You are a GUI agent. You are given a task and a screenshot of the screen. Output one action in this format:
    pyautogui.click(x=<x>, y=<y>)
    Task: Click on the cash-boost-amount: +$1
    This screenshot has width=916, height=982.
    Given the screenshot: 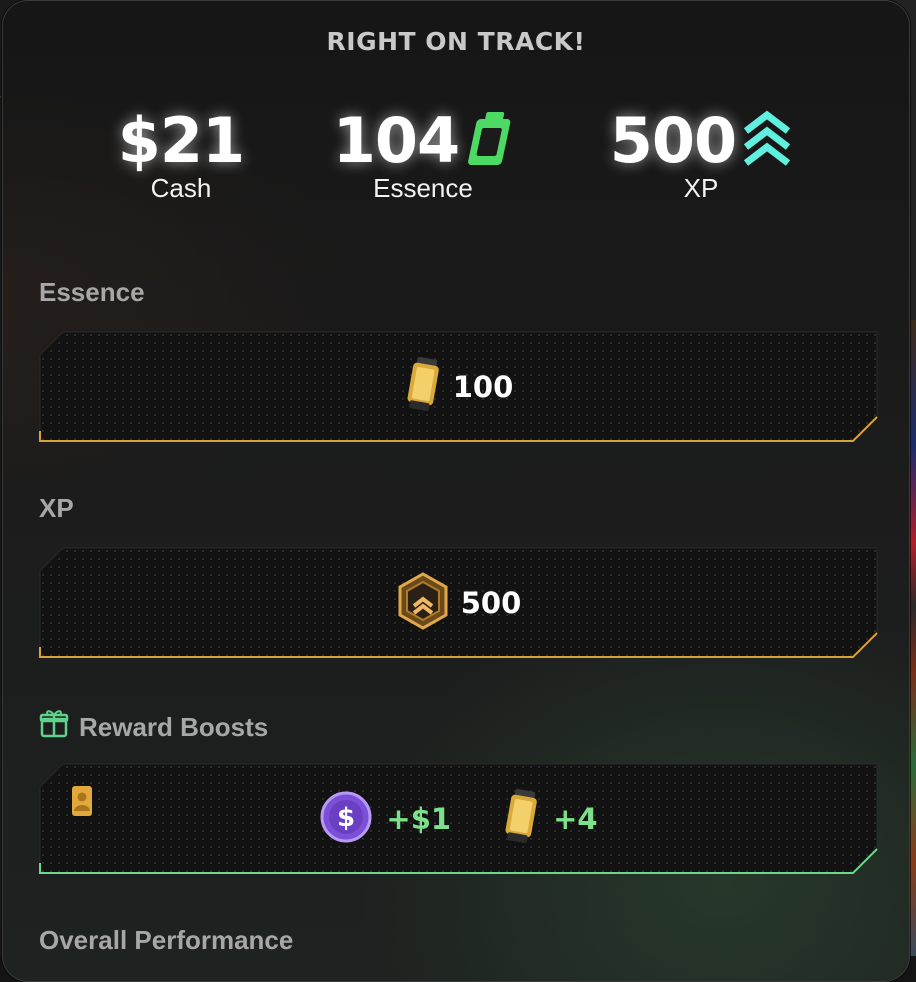 What is the action you would take?
    pyautogui.click(x=418, y=819)
    